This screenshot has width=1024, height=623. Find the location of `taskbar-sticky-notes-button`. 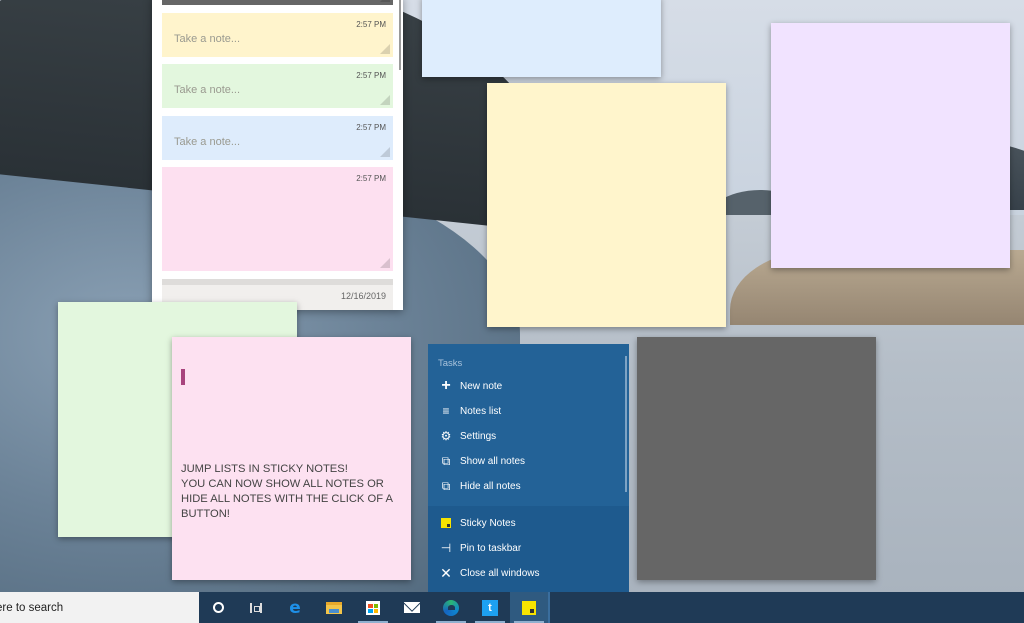

taskbar-sticky-notes-button is located at coordinates (529, 607).